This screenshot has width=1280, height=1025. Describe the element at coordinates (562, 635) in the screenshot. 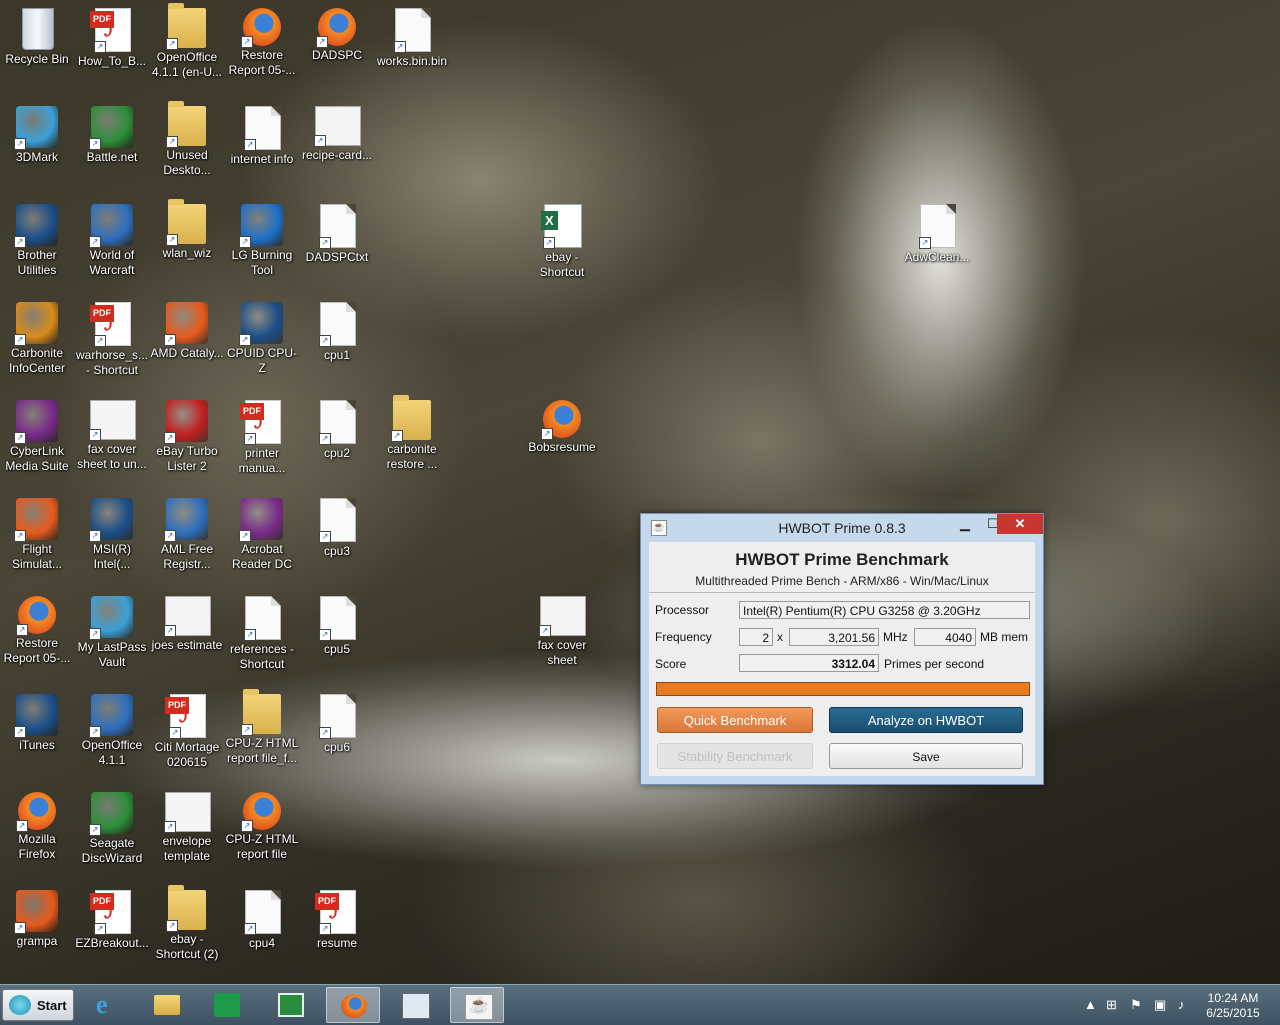

I see `desktop-icon: ↗ fax cover sheet` at that location.